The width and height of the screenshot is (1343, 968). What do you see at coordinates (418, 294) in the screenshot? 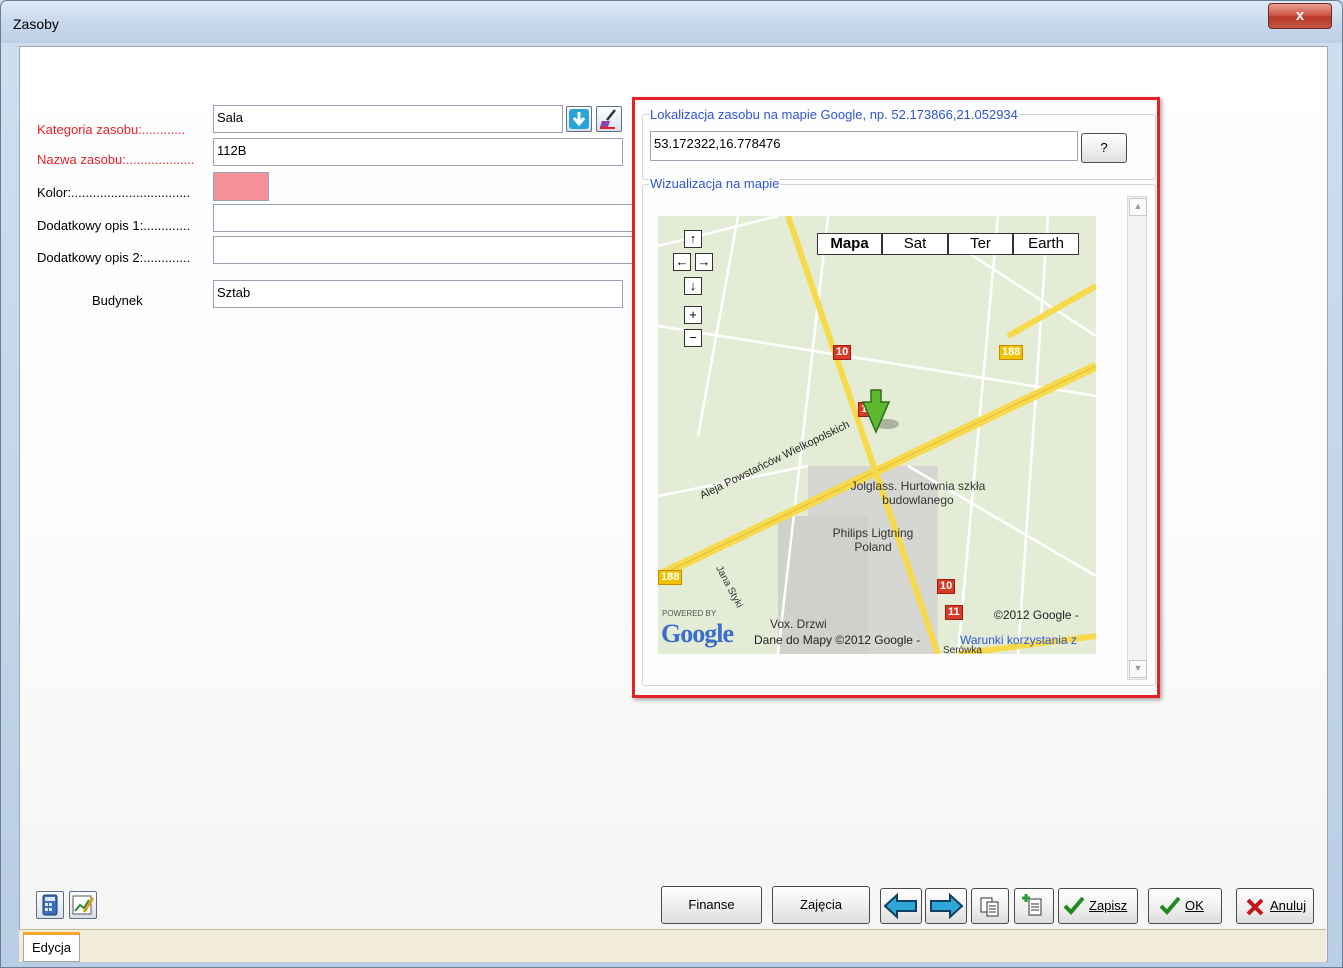
I see `building-field: Sztab` at bounding box center [418, 294].